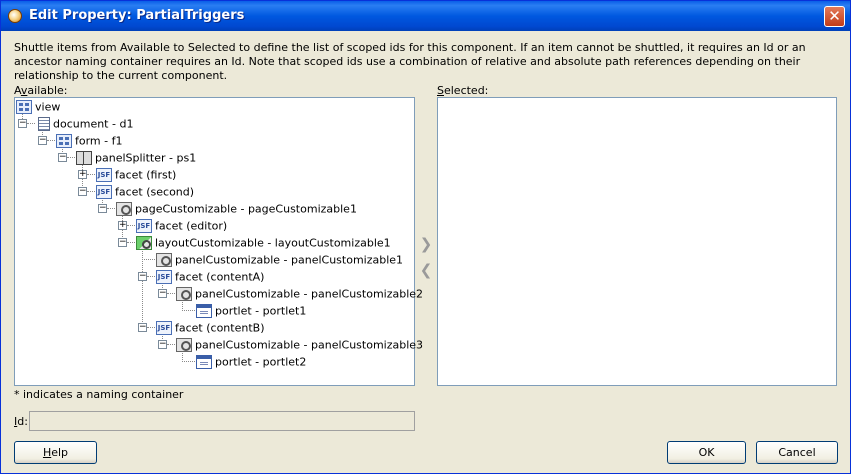 This screenshot has width=851, height=474. I want to click on tree-node-layoutcustomizable: layoutCustomizable - layoutCustomizable1, so click(263, 242).